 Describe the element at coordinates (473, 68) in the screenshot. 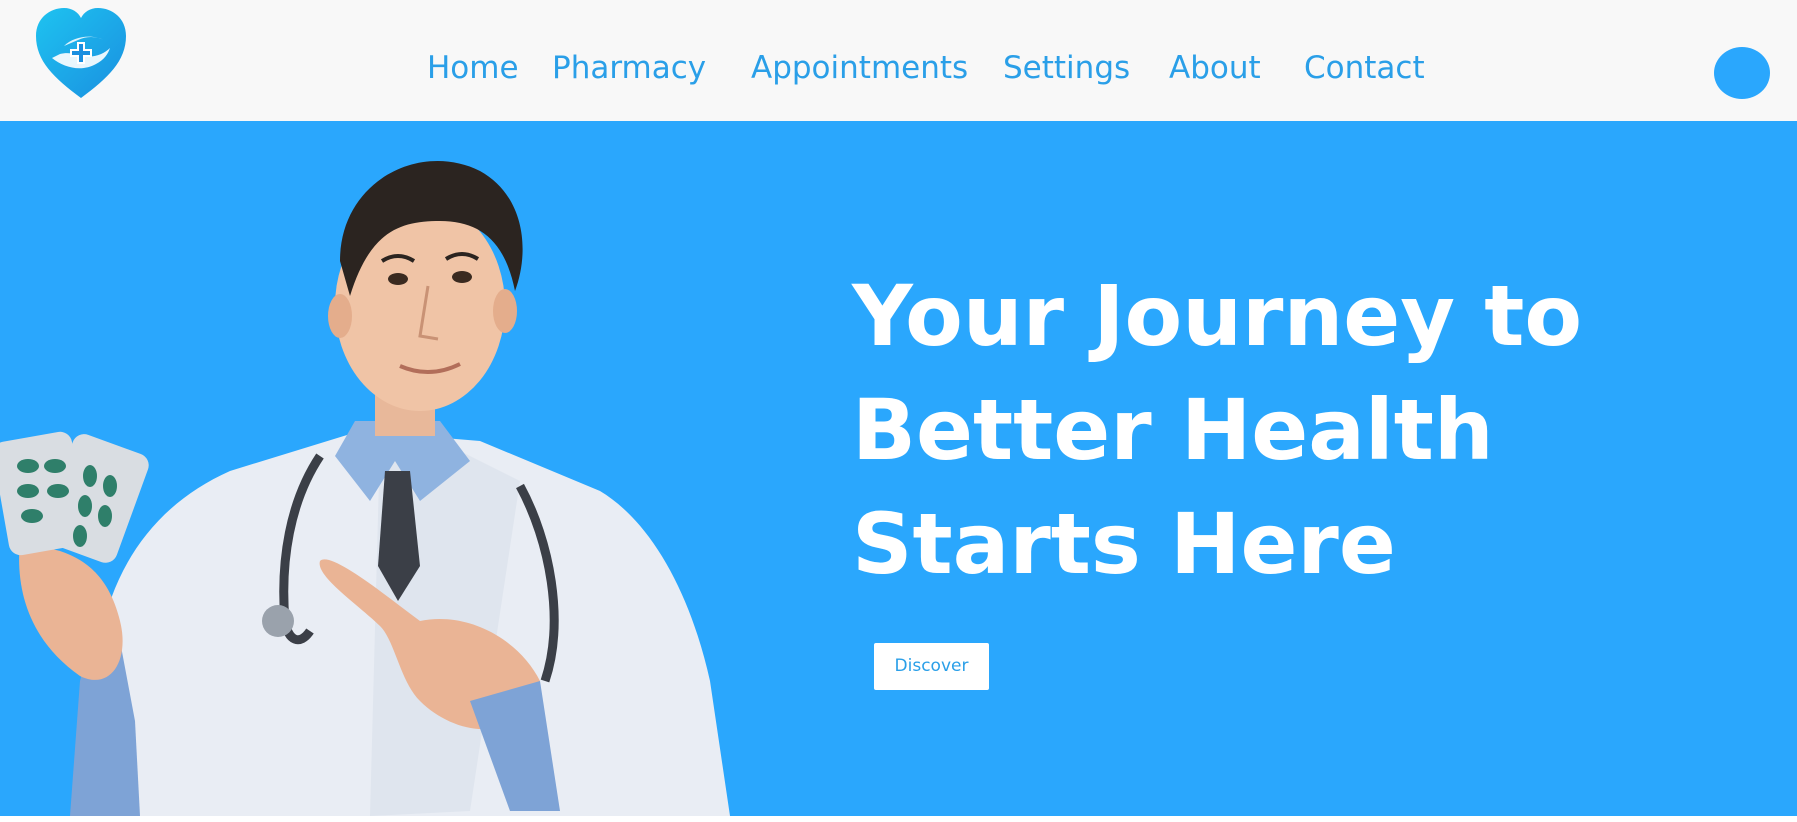

I see `nav-link-home: Home` at that location.